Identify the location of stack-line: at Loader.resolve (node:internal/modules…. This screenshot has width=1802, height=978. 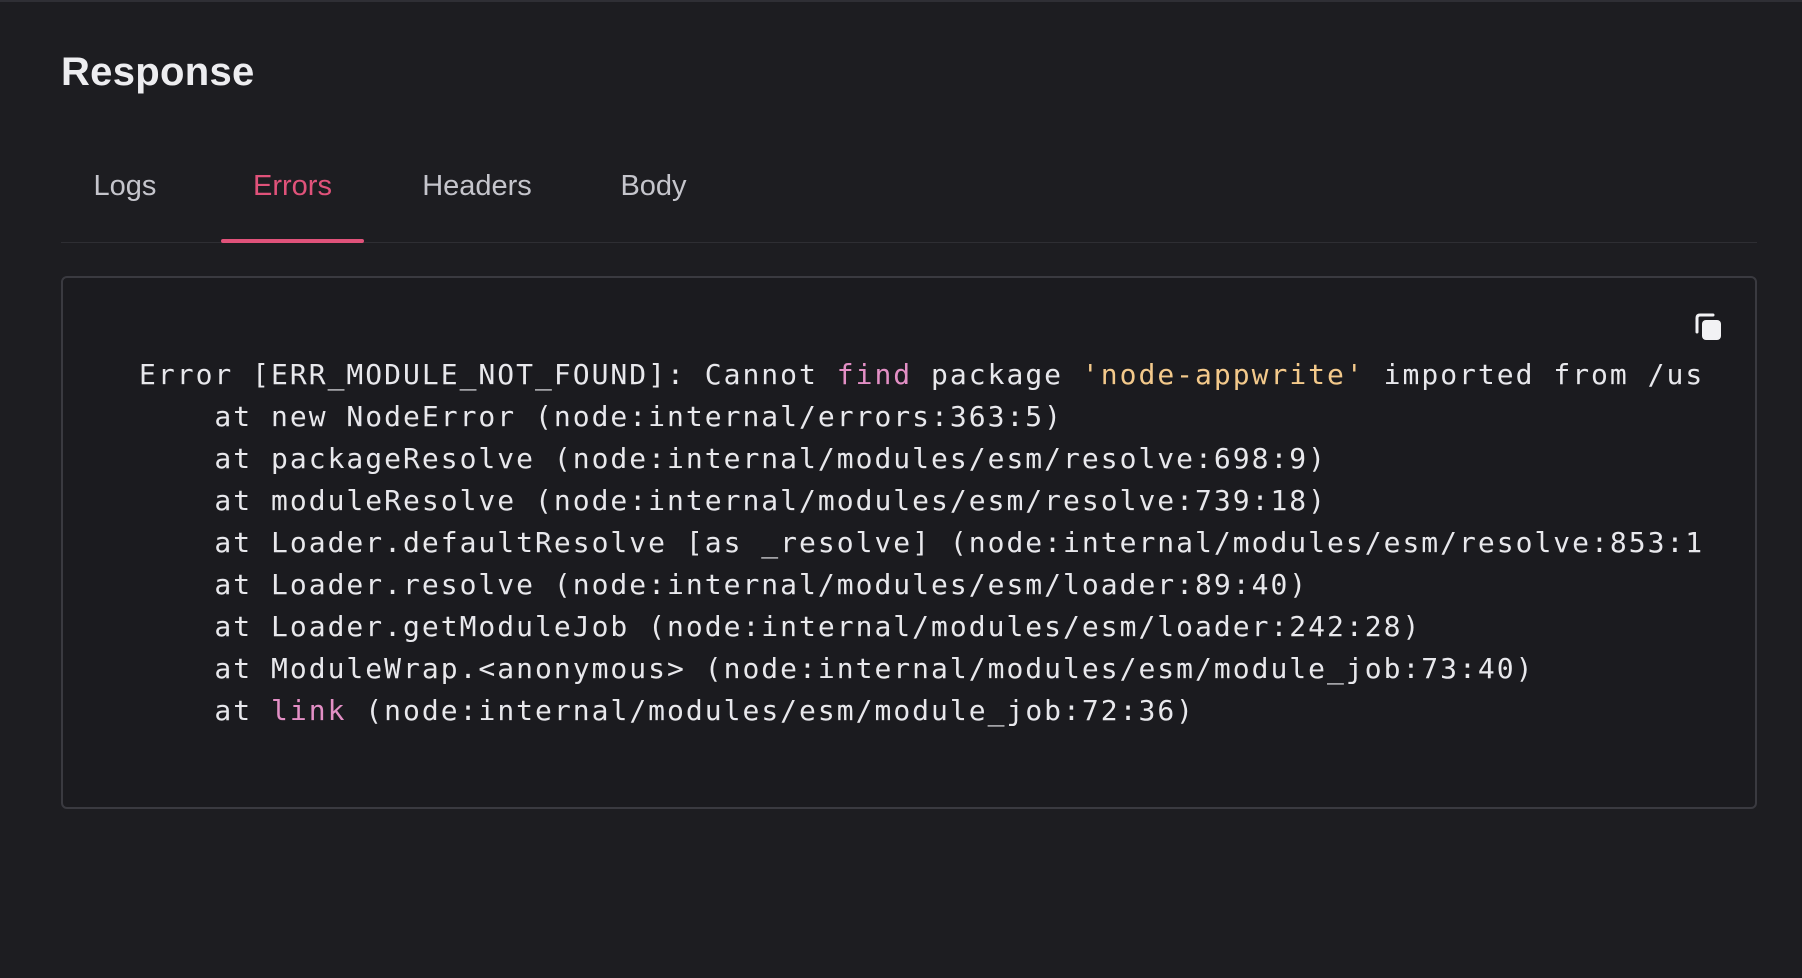
(724, 584).